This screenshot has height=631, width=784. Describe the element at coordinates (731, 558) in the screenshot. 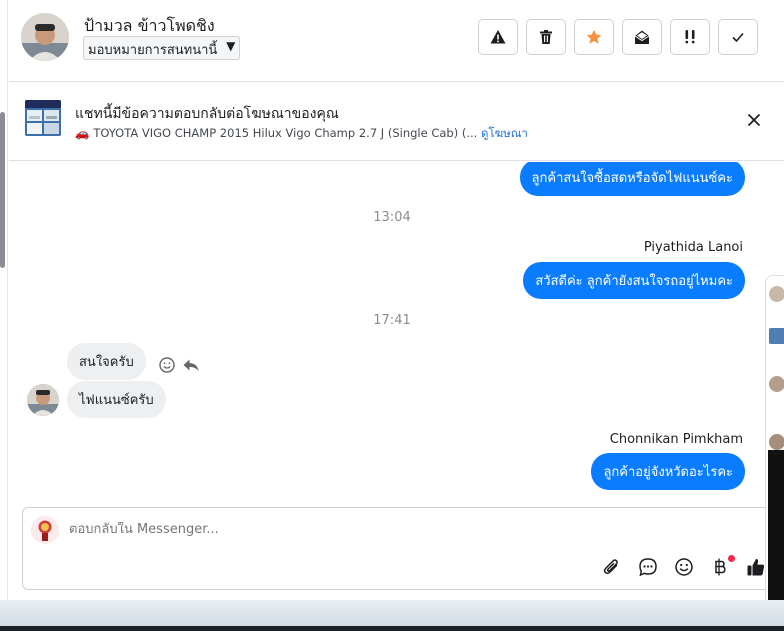

I see `notification-dot` at that location.